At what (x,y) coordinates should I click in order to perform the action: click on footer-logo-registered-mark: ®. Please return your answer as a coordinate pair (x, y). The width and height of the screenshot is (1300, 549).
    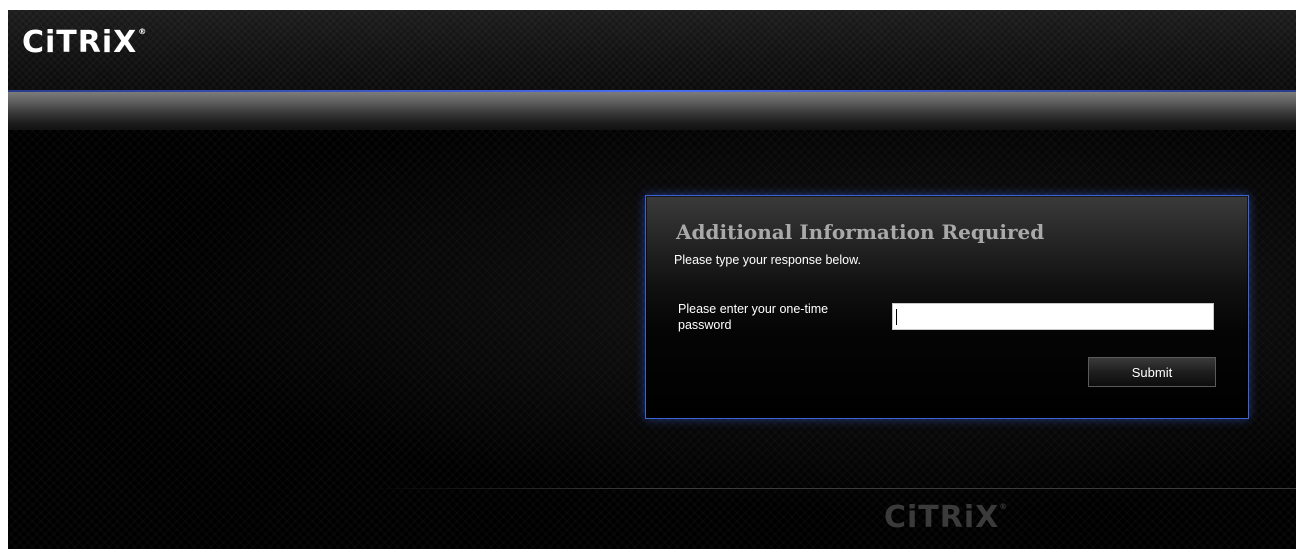
    Looking at the image, I should click on (1004, 506).